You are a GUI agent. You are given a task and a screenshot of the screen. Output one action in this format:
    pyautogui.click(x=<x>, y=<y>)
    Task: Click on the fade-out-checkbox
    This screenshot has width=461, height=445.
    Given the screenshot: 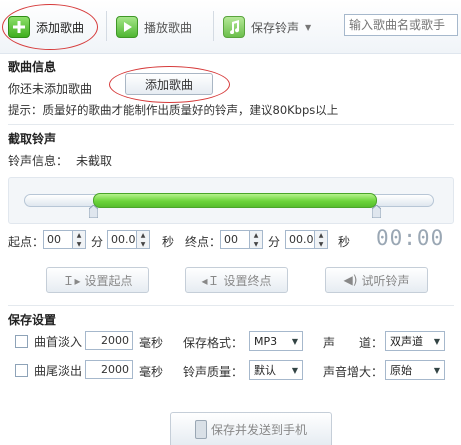 What is the action you would take?
    pyautogui.click(x=21, y=370)
    